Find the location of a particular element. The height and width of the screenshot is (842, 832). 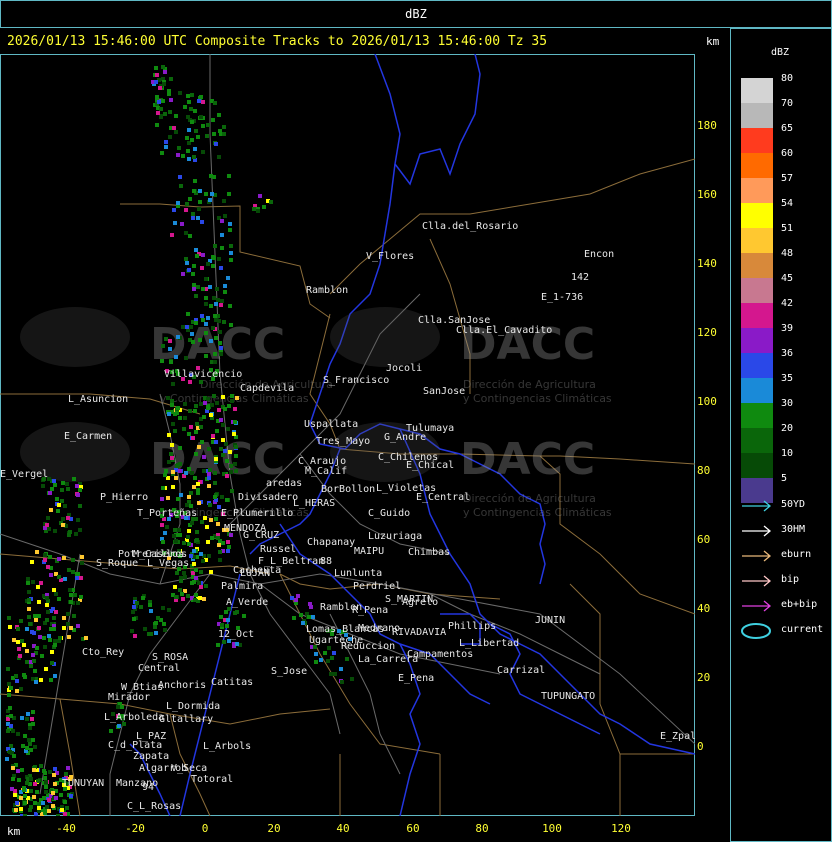

x-tick-label: -20 is located at coordinates (135, 828).